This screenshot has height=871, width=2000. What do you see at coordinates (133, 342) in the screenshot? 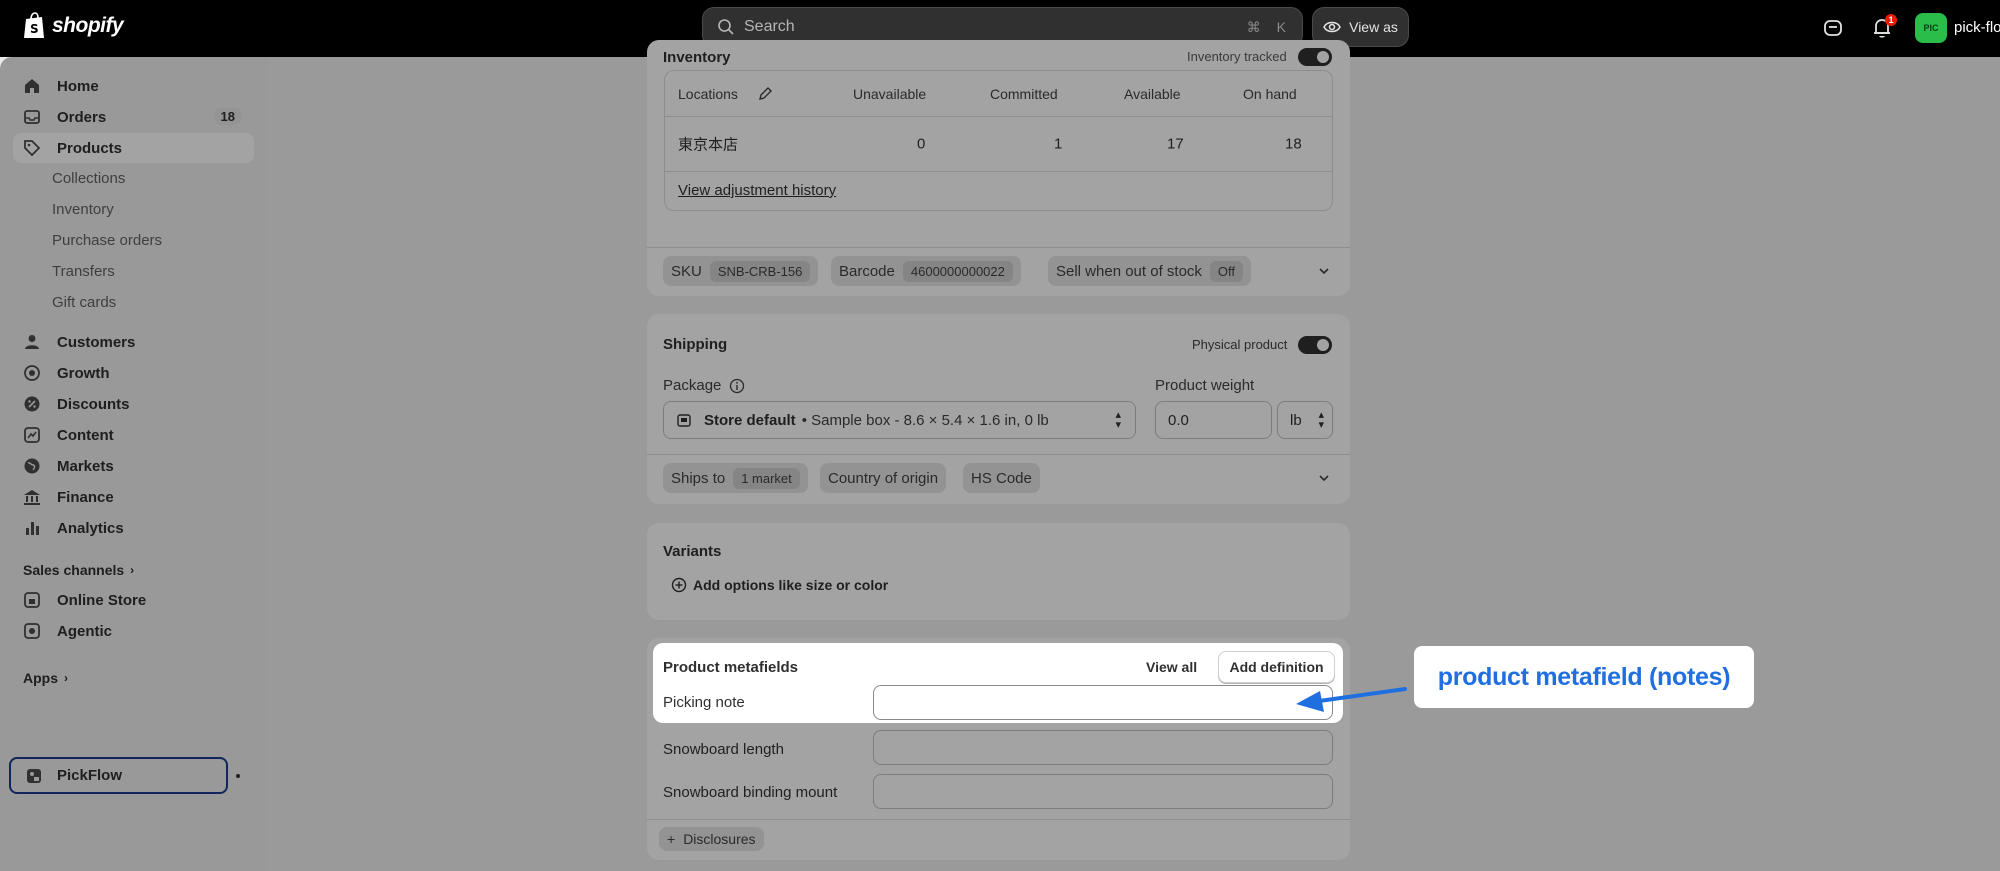
I see `sidebar-item-customers: Customers` at bounding box center [133, 342].